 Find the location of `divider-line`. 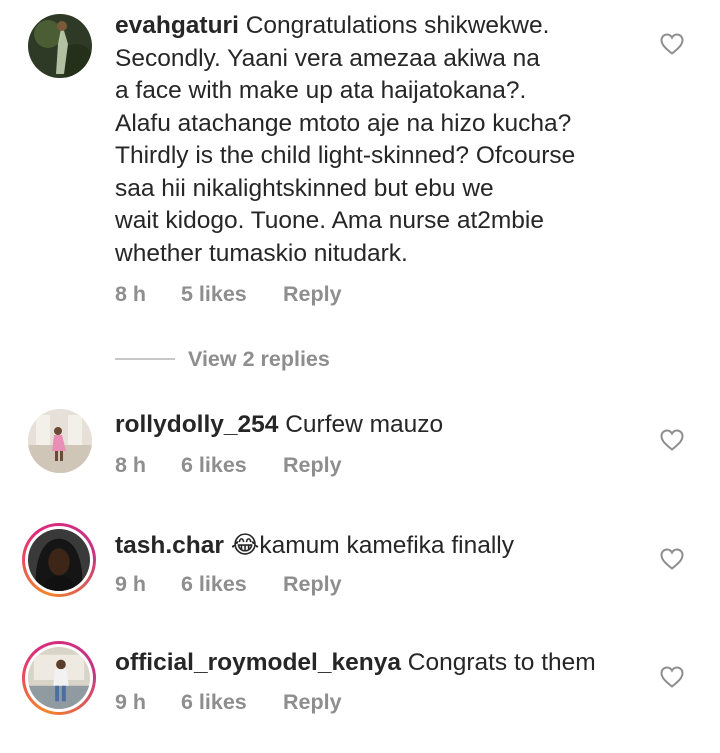

divider-line is located at coordinates (145, 359).